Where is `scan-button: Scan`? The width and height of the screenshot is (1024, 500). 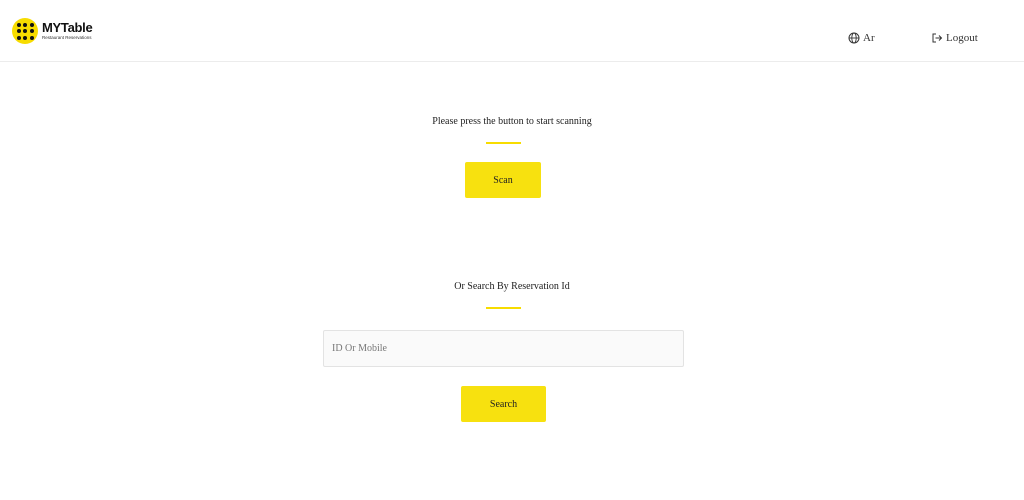
scan-button: Scan is located at coordinates (503, 180).